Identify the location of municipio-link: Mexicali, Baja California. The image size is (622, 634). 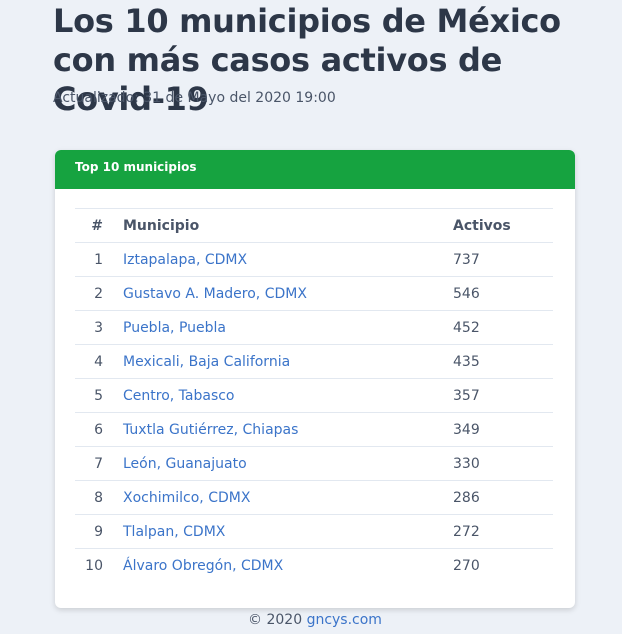
(206, 362).